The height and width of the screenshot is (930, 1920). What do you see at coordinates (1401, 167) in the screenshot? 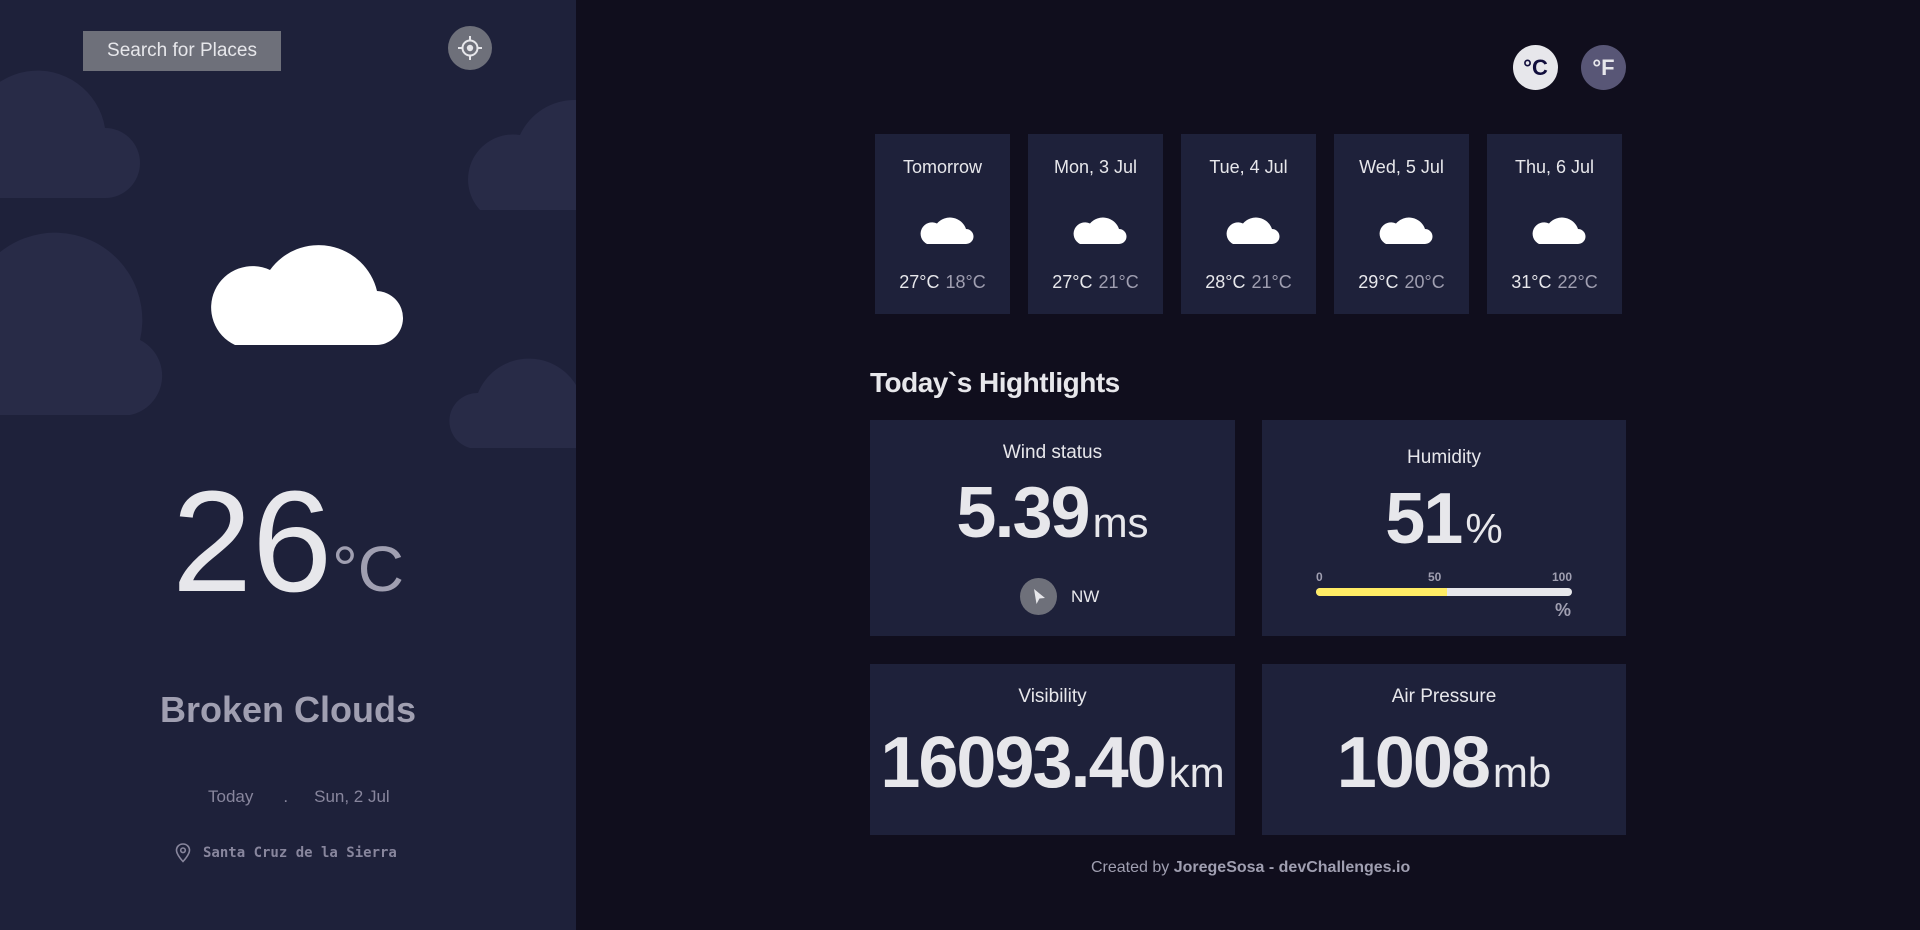
I see `forecast-day: Wed, 5 Jul` at bounding box center [1401, 167].